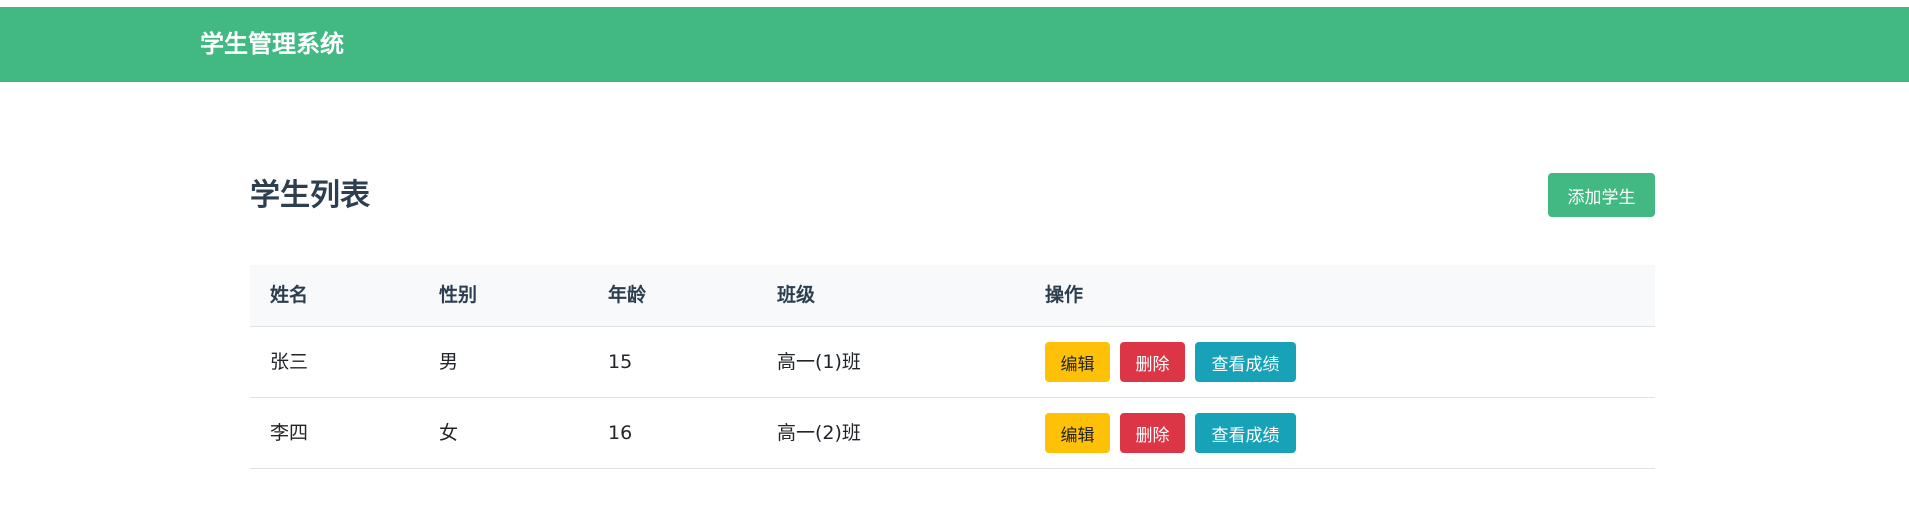 The image size is (1909, 514). What do you see at coordinates (796, 295) in the screenshot?
I see `header-class: 班级` at bounding box center [796, 295].